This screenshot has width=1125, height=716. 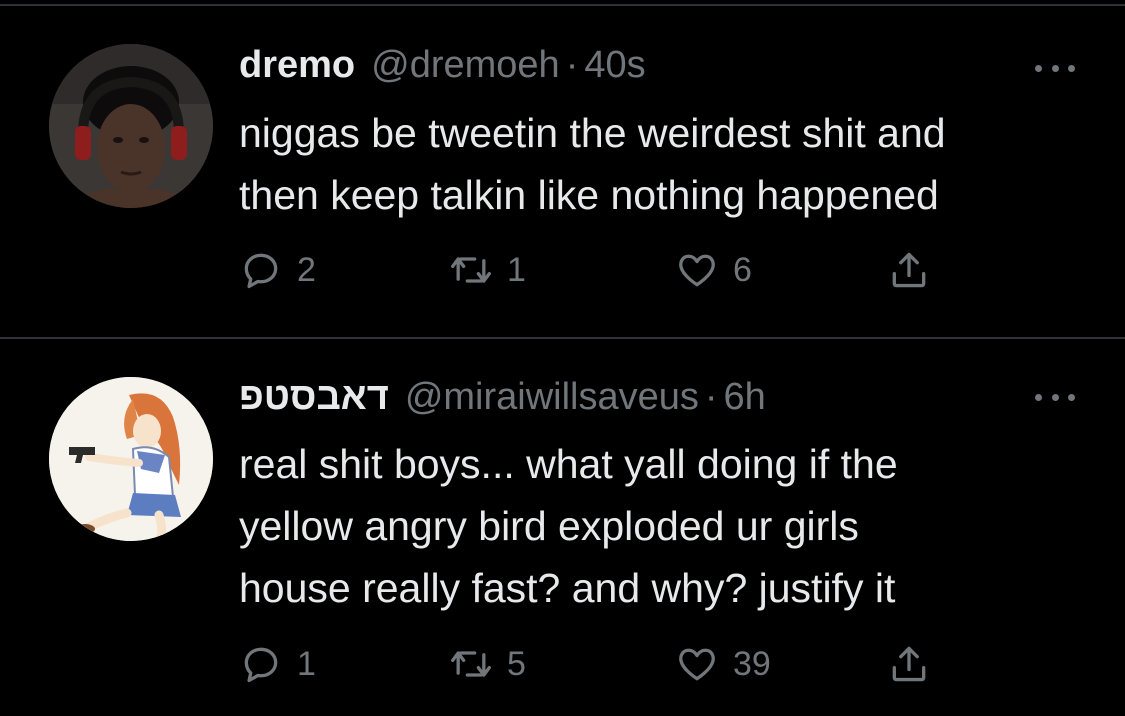 What do you see at coordinates (752, 663) in the screenshot?
I see `like-count: 39` at bounding box center [752, 663].